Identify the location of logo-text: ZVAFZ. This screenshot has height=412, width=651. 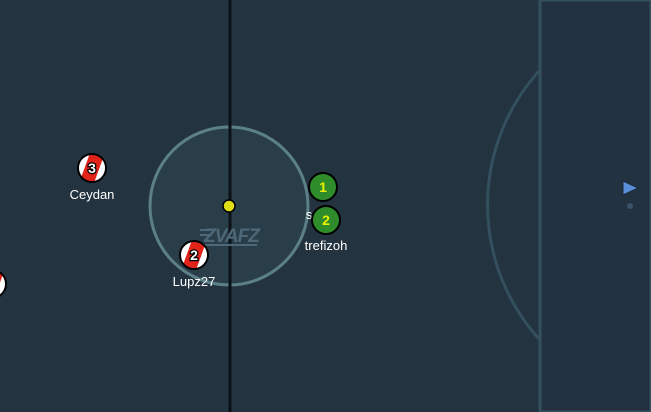
(232, 236).